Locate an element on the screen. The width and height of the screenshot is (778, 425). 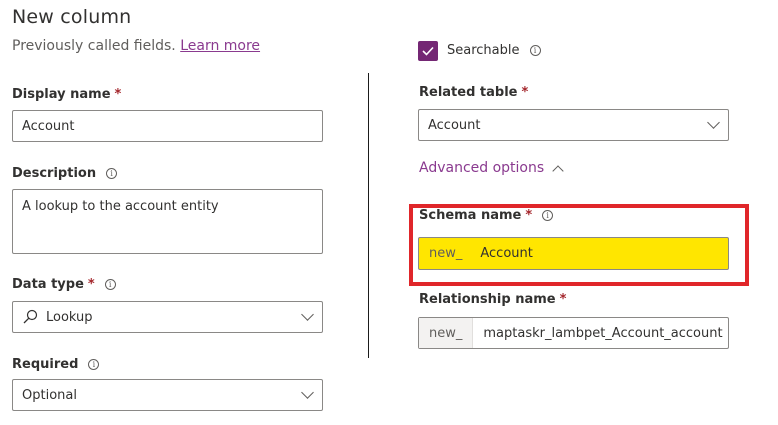
related-table-label: Related table * is located at coordinates (473, 92).